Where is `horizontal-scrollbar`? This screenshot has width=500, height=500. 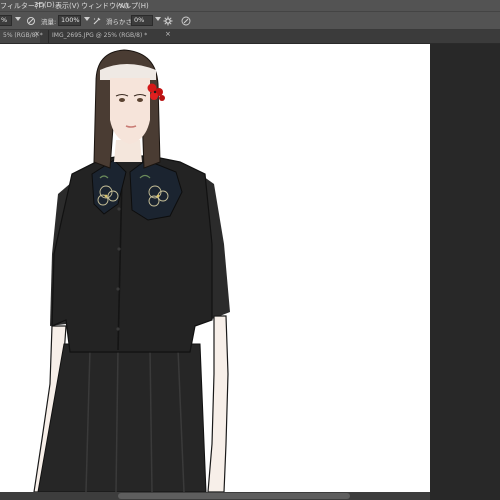 horizontal-scrollbar is located at coordinates (215, 496).